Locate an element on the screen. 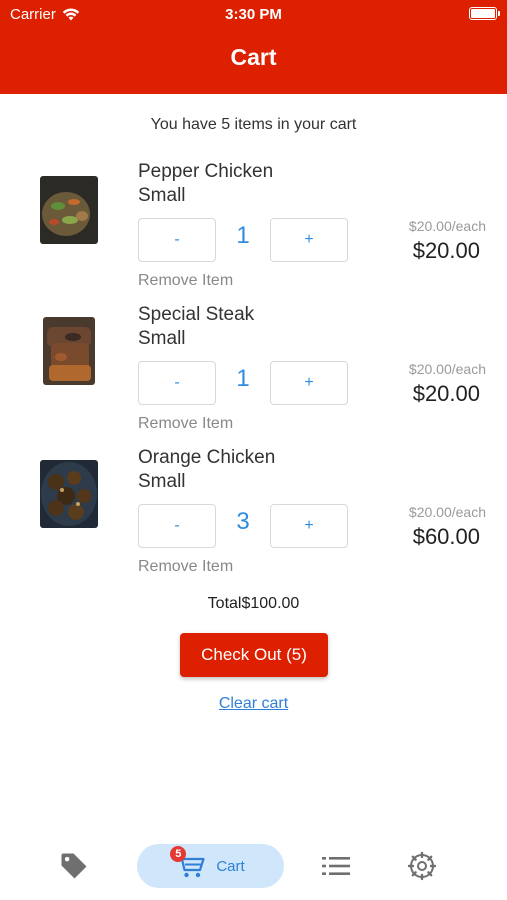 The width and height of the screenshot is (507, 900). line-total: $60.00 is located at coordinates (446, 536).